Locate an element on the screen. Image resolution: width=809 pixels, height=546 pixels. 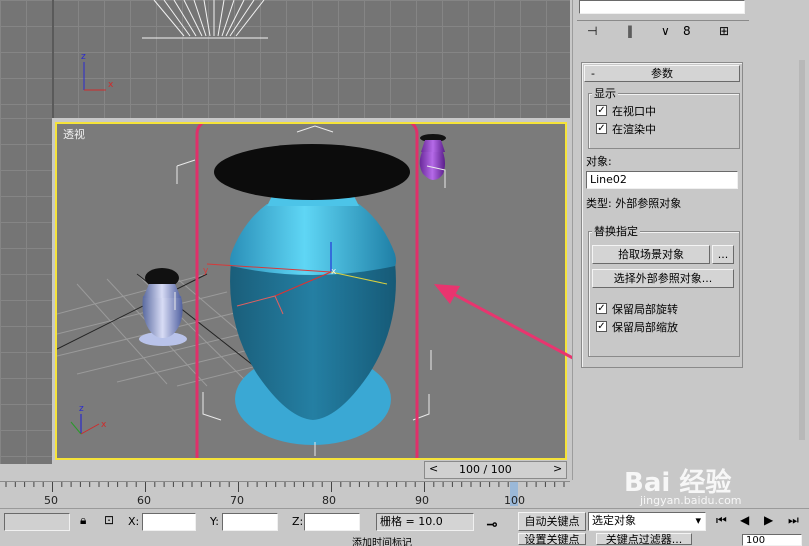
tick-60: 60 is located at coordinates (144, 500).